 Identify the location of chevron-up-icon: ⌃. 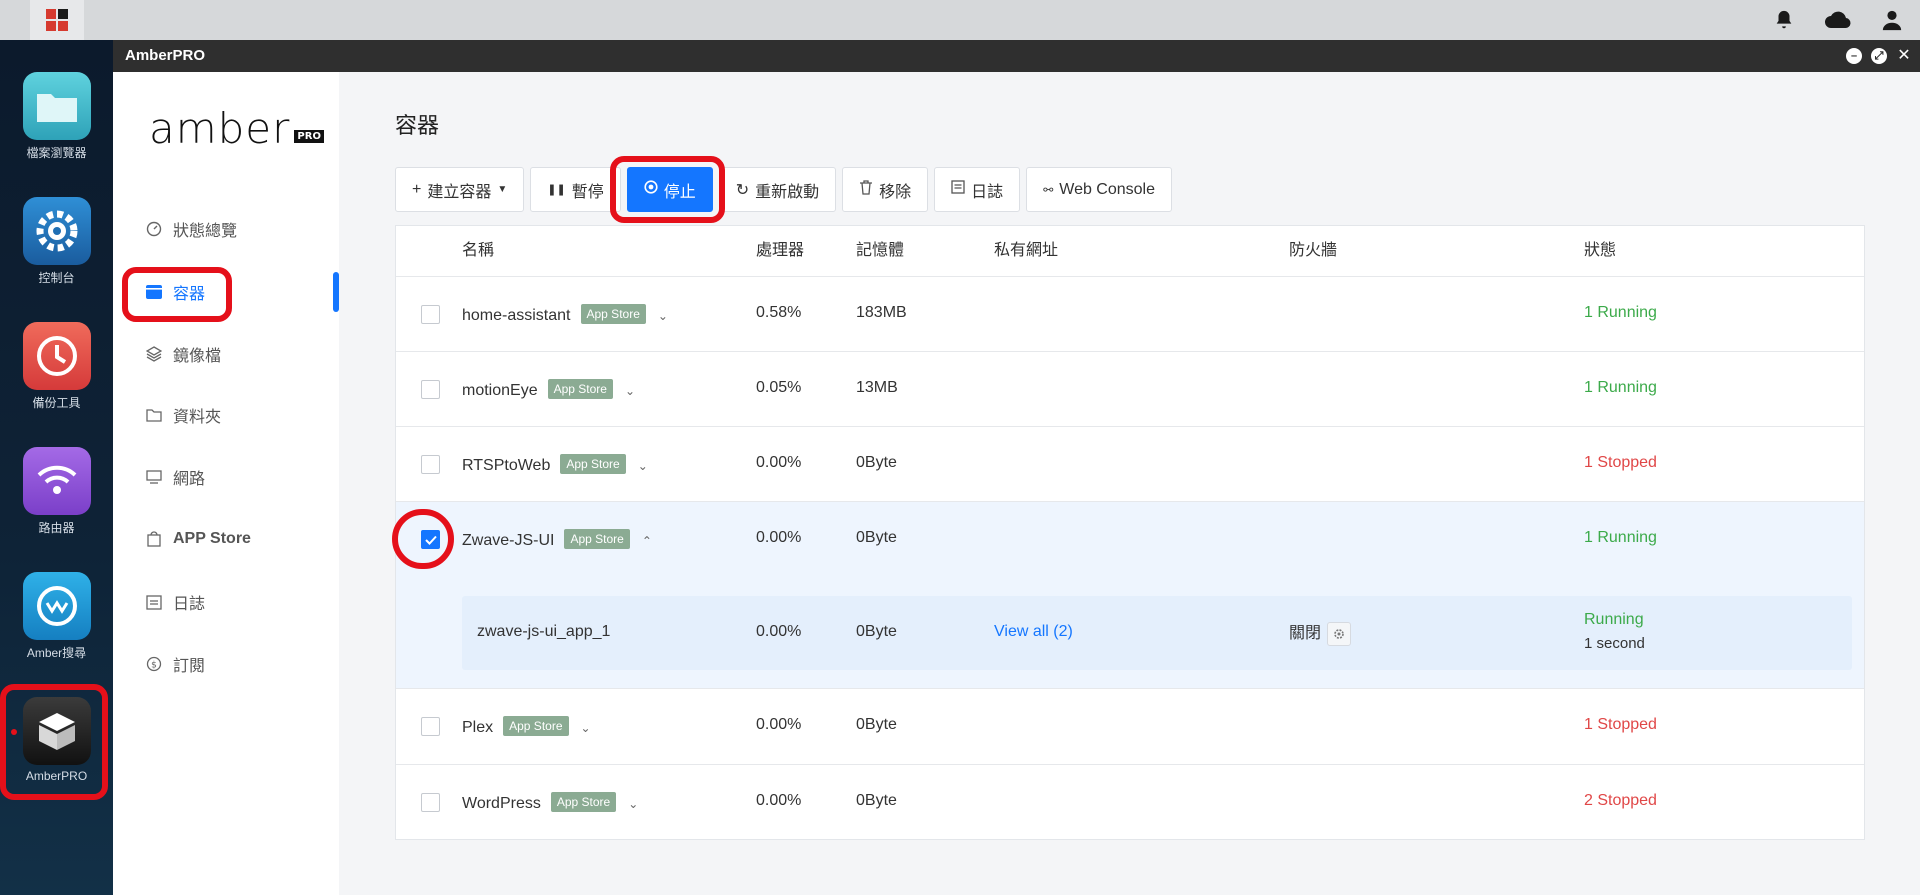
(647, 541).